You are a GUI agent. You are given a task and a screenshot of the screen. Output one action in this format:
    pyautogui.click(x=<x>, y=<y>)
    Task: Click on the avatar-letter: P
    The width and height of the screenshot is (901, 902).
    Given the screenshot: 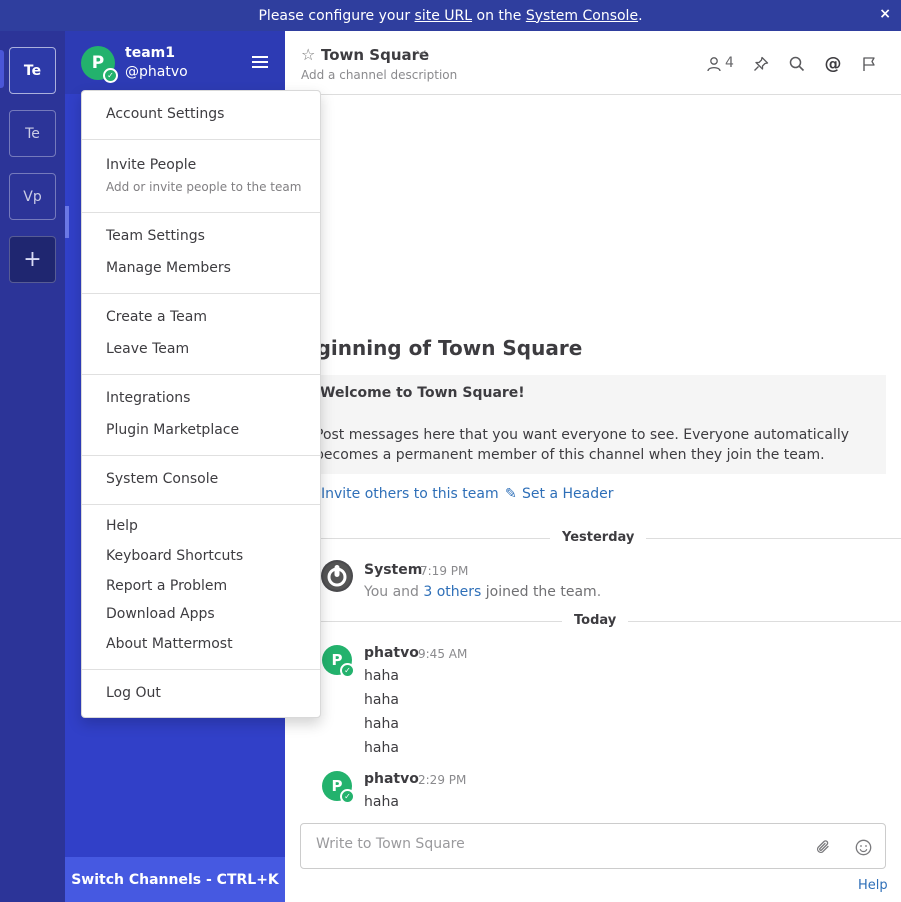 What is the action you would take?
    pyautogui.click(x=98, y=63)
    